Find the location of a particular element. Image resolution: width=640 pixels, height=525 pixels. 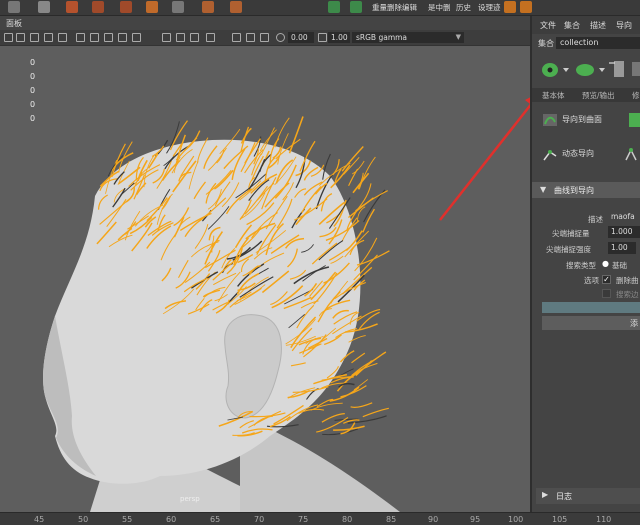

curves-to-guides-section: ▼ 曲线到导向 is located at coordinates (586, 190).